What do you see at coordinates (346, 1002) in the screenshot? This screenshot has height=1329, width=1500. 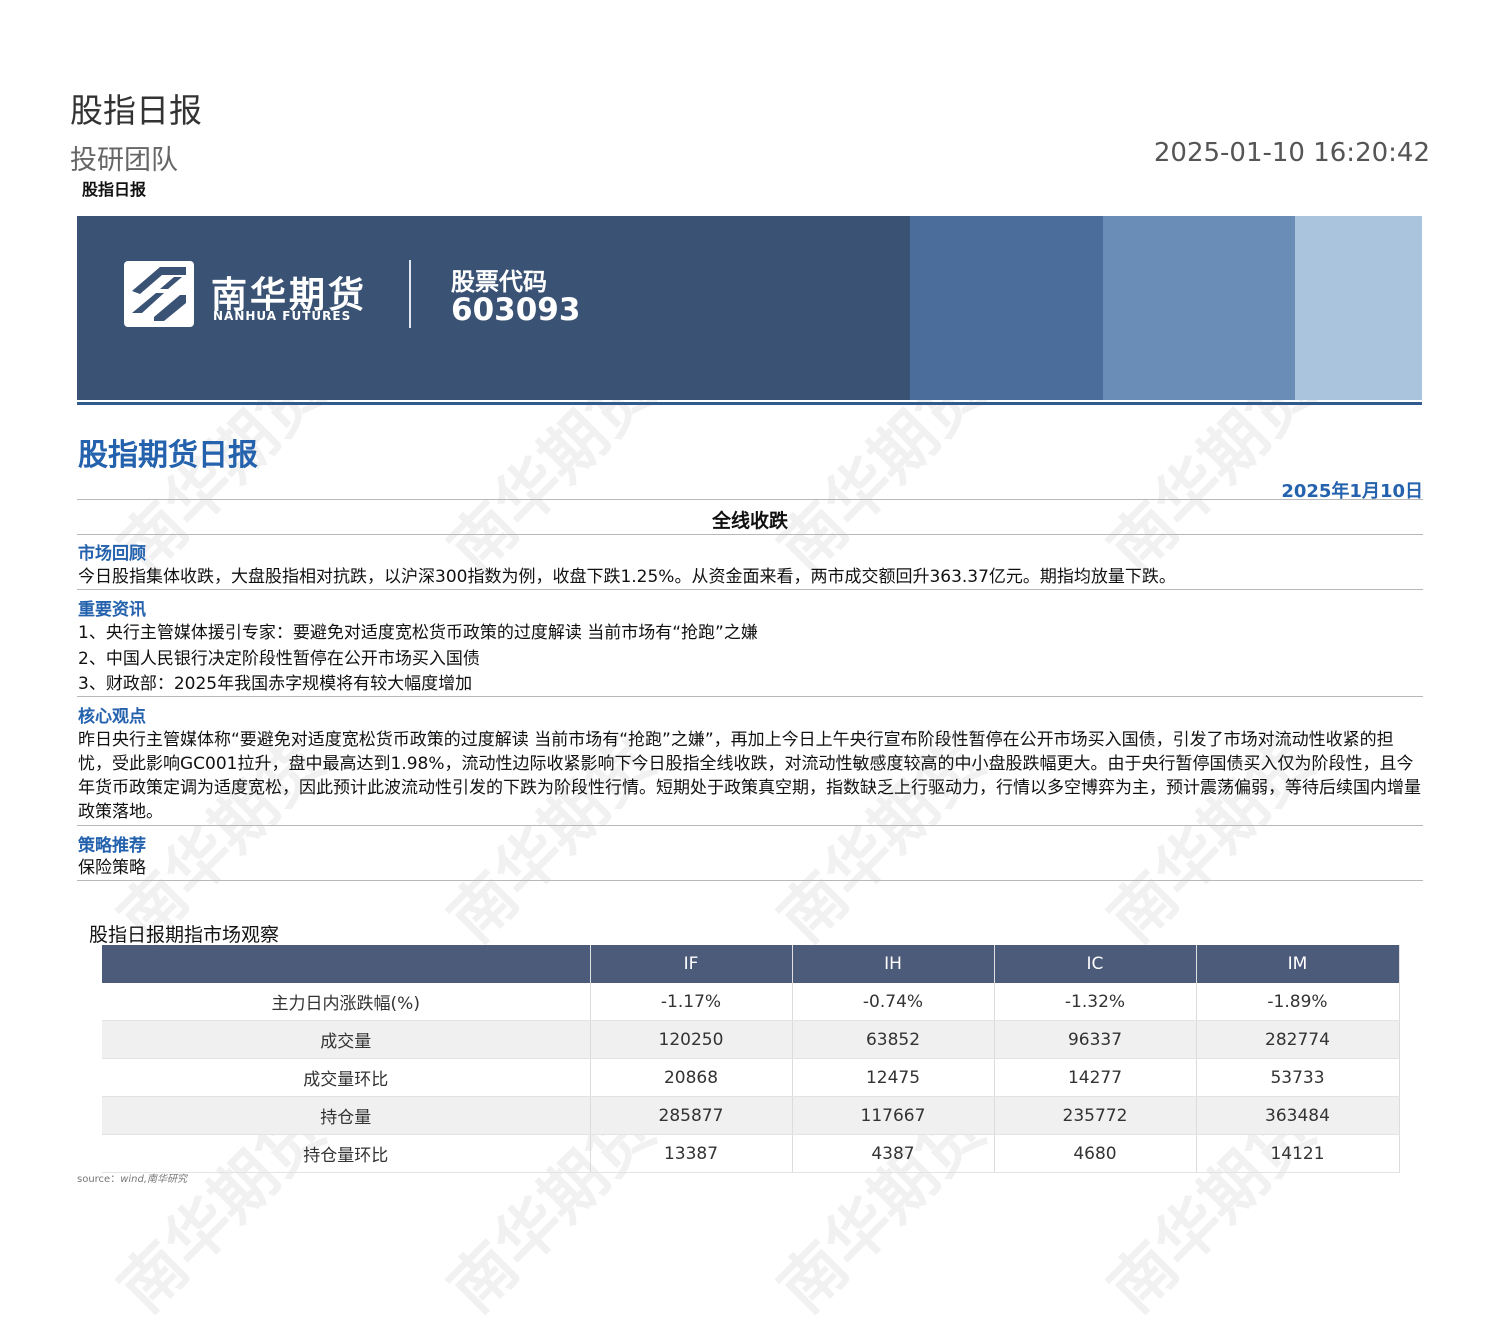 I see `row-label: 主力日内涨跌幅(%)` at bounding box center [346, 1002].